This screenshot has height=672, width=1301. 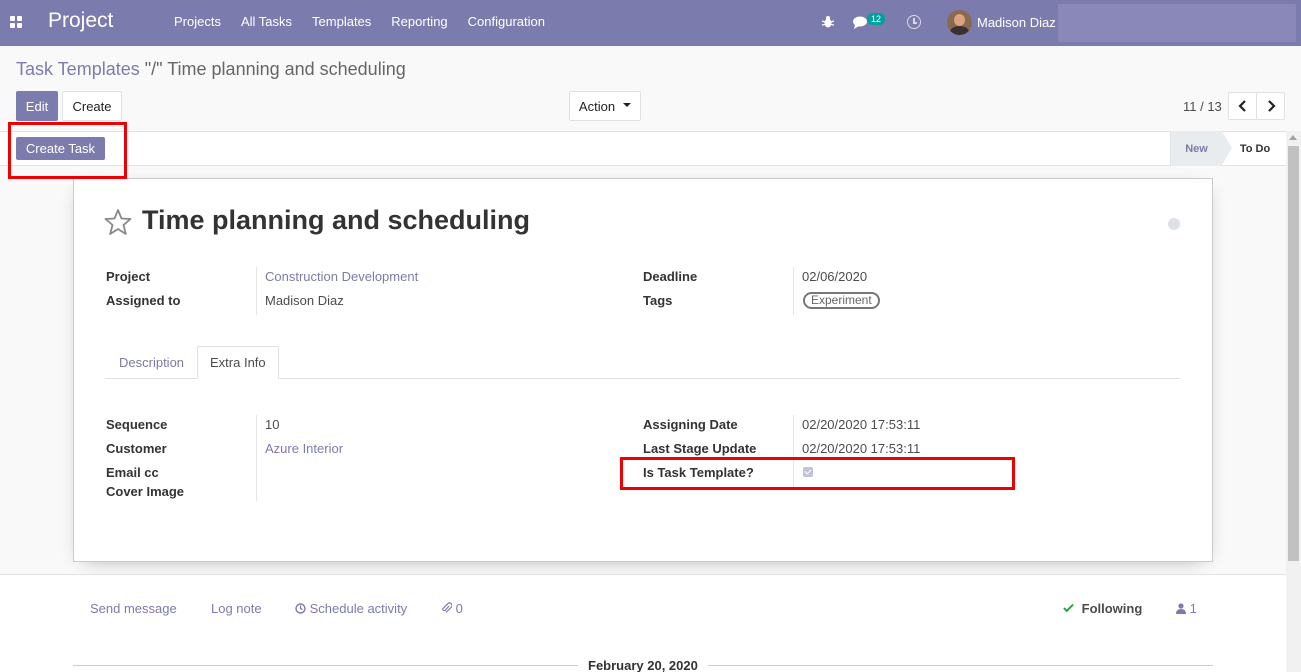 I want to click on chevron-left-icon, so click(x=1241, y=106).